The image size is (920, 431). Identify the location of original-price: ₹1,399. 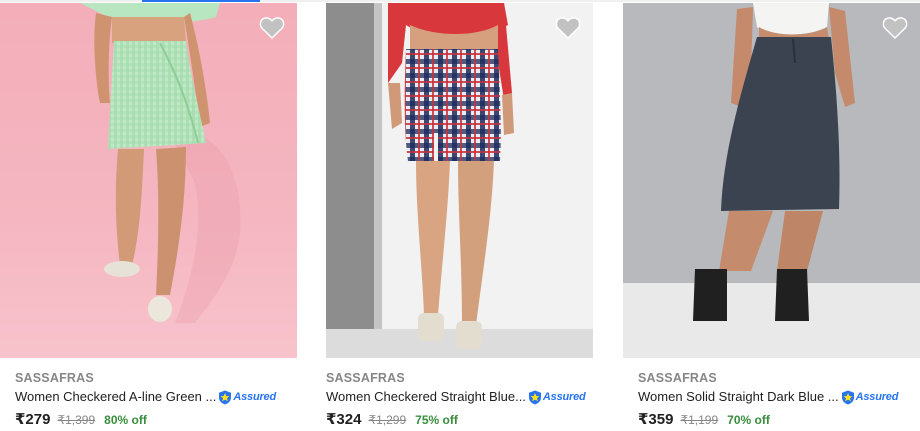
(76, 420).